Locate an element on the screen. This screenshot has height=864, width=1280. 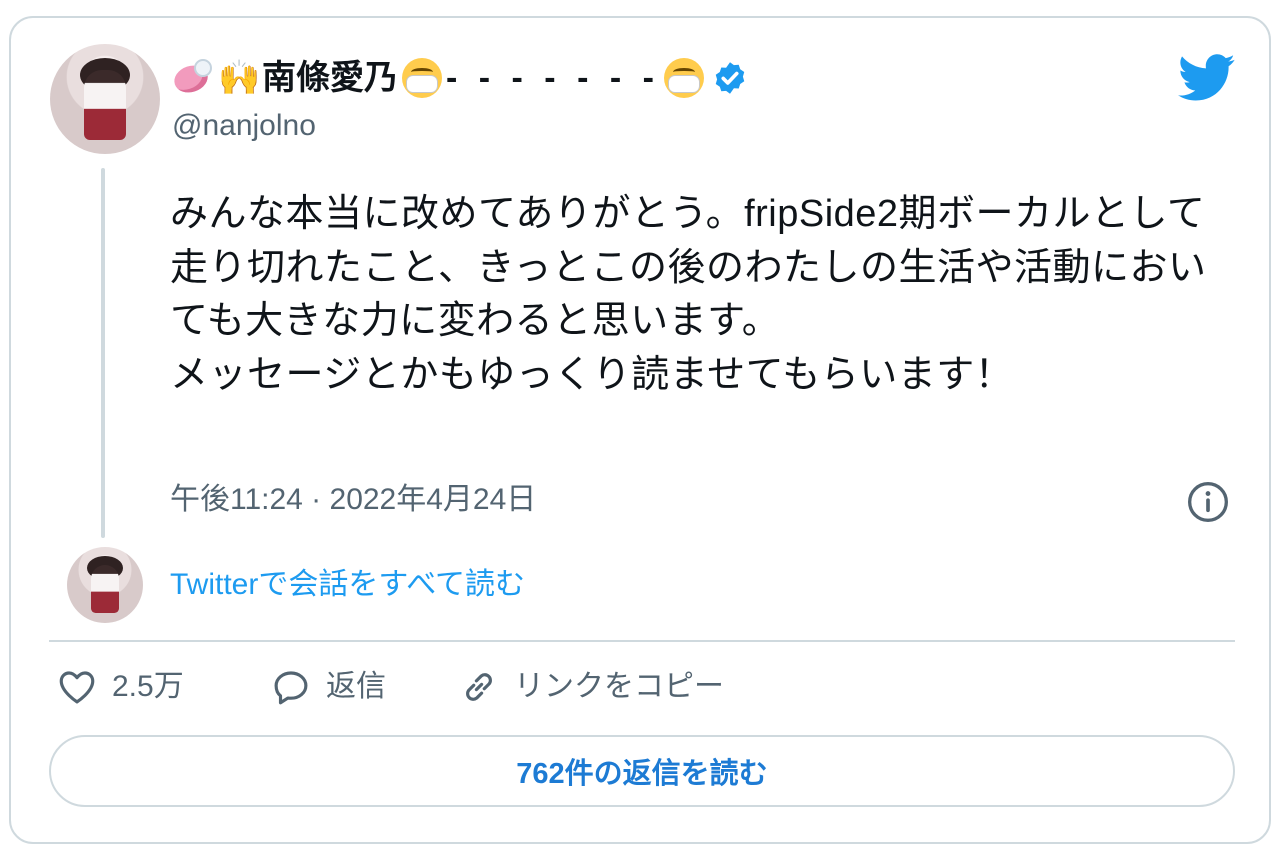
like-button: 2.5万 is located at coordinates (120, 687).